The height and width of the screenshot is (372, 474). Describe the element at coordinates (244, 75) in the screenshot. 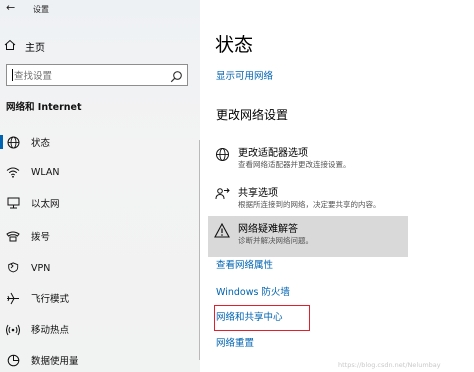

I see `show-available-networks-link: 显示可用网络` at that location.